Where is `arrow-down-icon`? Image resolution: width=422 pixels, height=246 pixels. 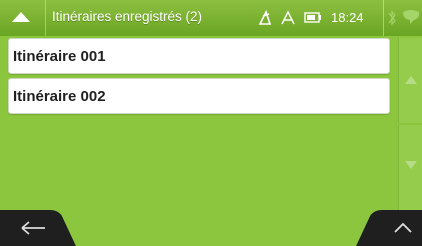 arrow-down-icon is located at coordinates (411, 165).